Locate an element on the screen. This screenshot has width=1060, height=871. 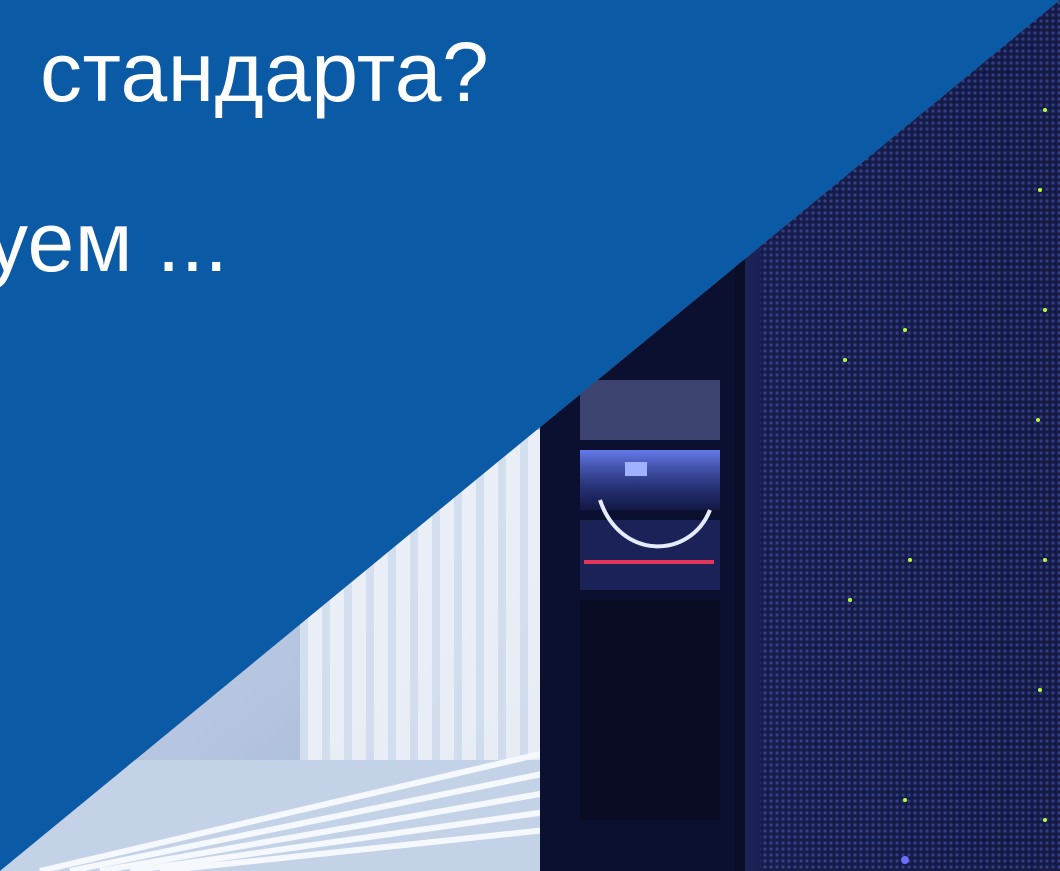
blue-led is located at coordinates (905, 860).